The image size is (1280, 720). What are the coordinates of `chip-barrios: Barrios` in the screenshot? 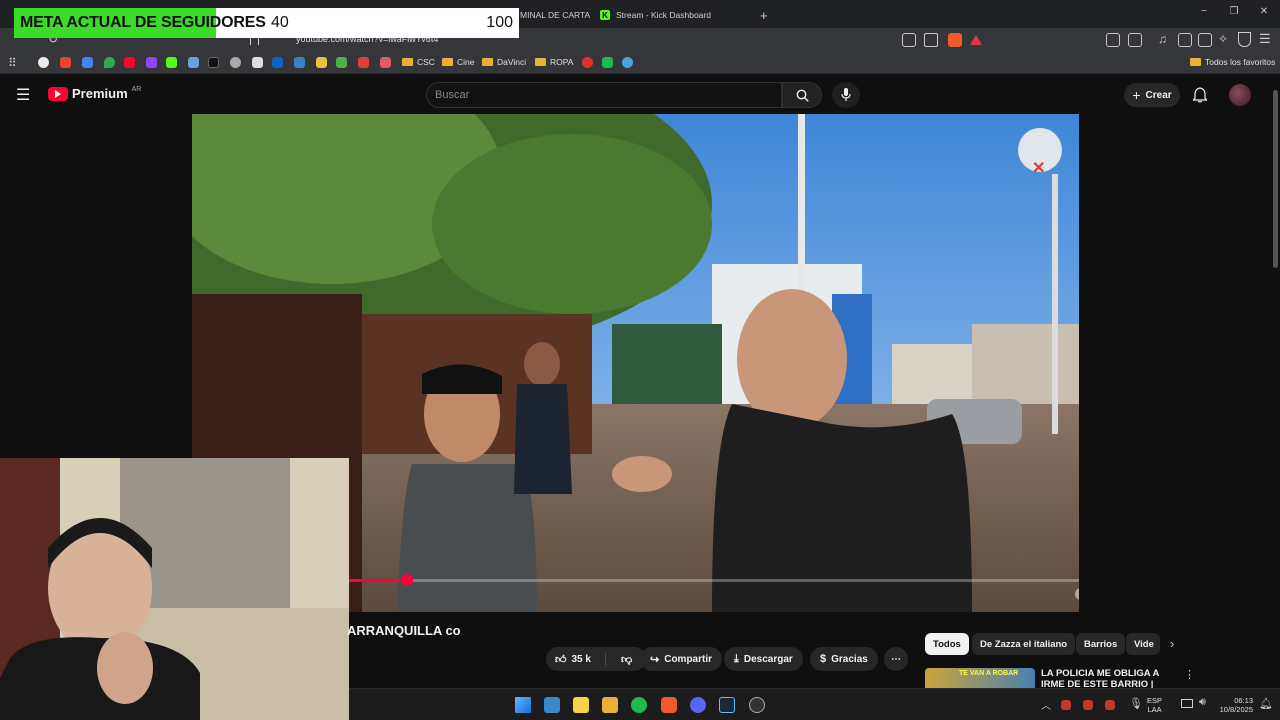 It's located at (1101, 644).